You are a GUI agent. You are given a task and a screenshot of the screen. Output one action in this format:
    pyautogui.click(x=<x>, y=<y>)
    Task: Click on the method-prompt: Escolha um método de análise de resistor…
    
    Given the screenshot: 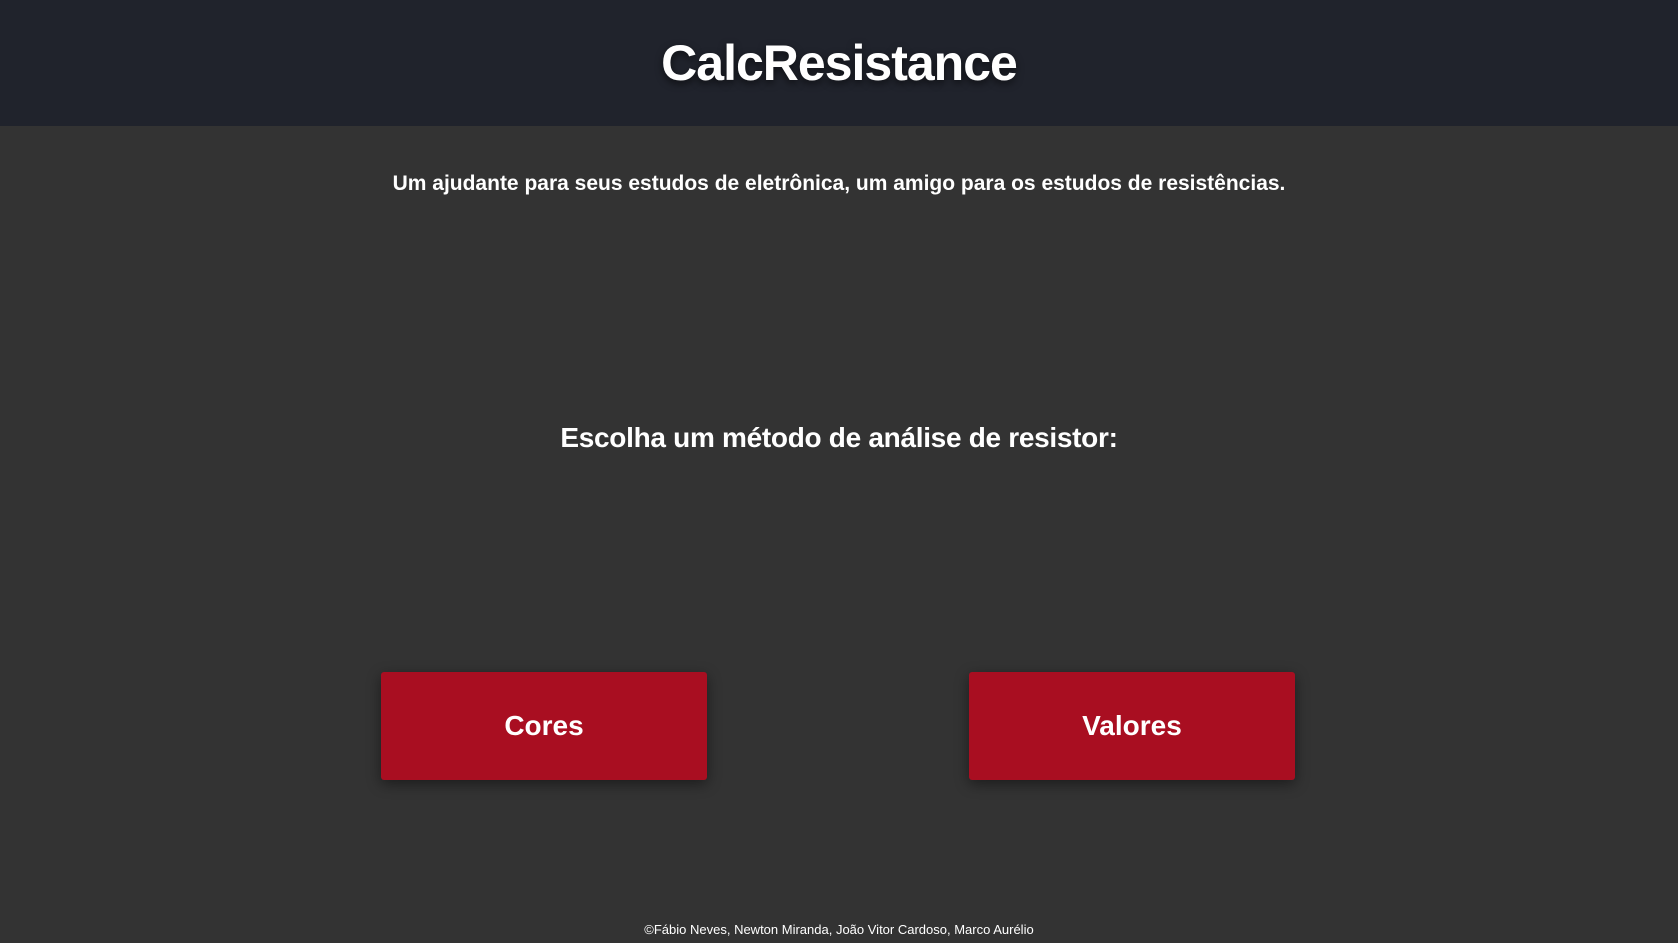 What is the action you would take?
    pyautogui.click(x=839, y=437)
    